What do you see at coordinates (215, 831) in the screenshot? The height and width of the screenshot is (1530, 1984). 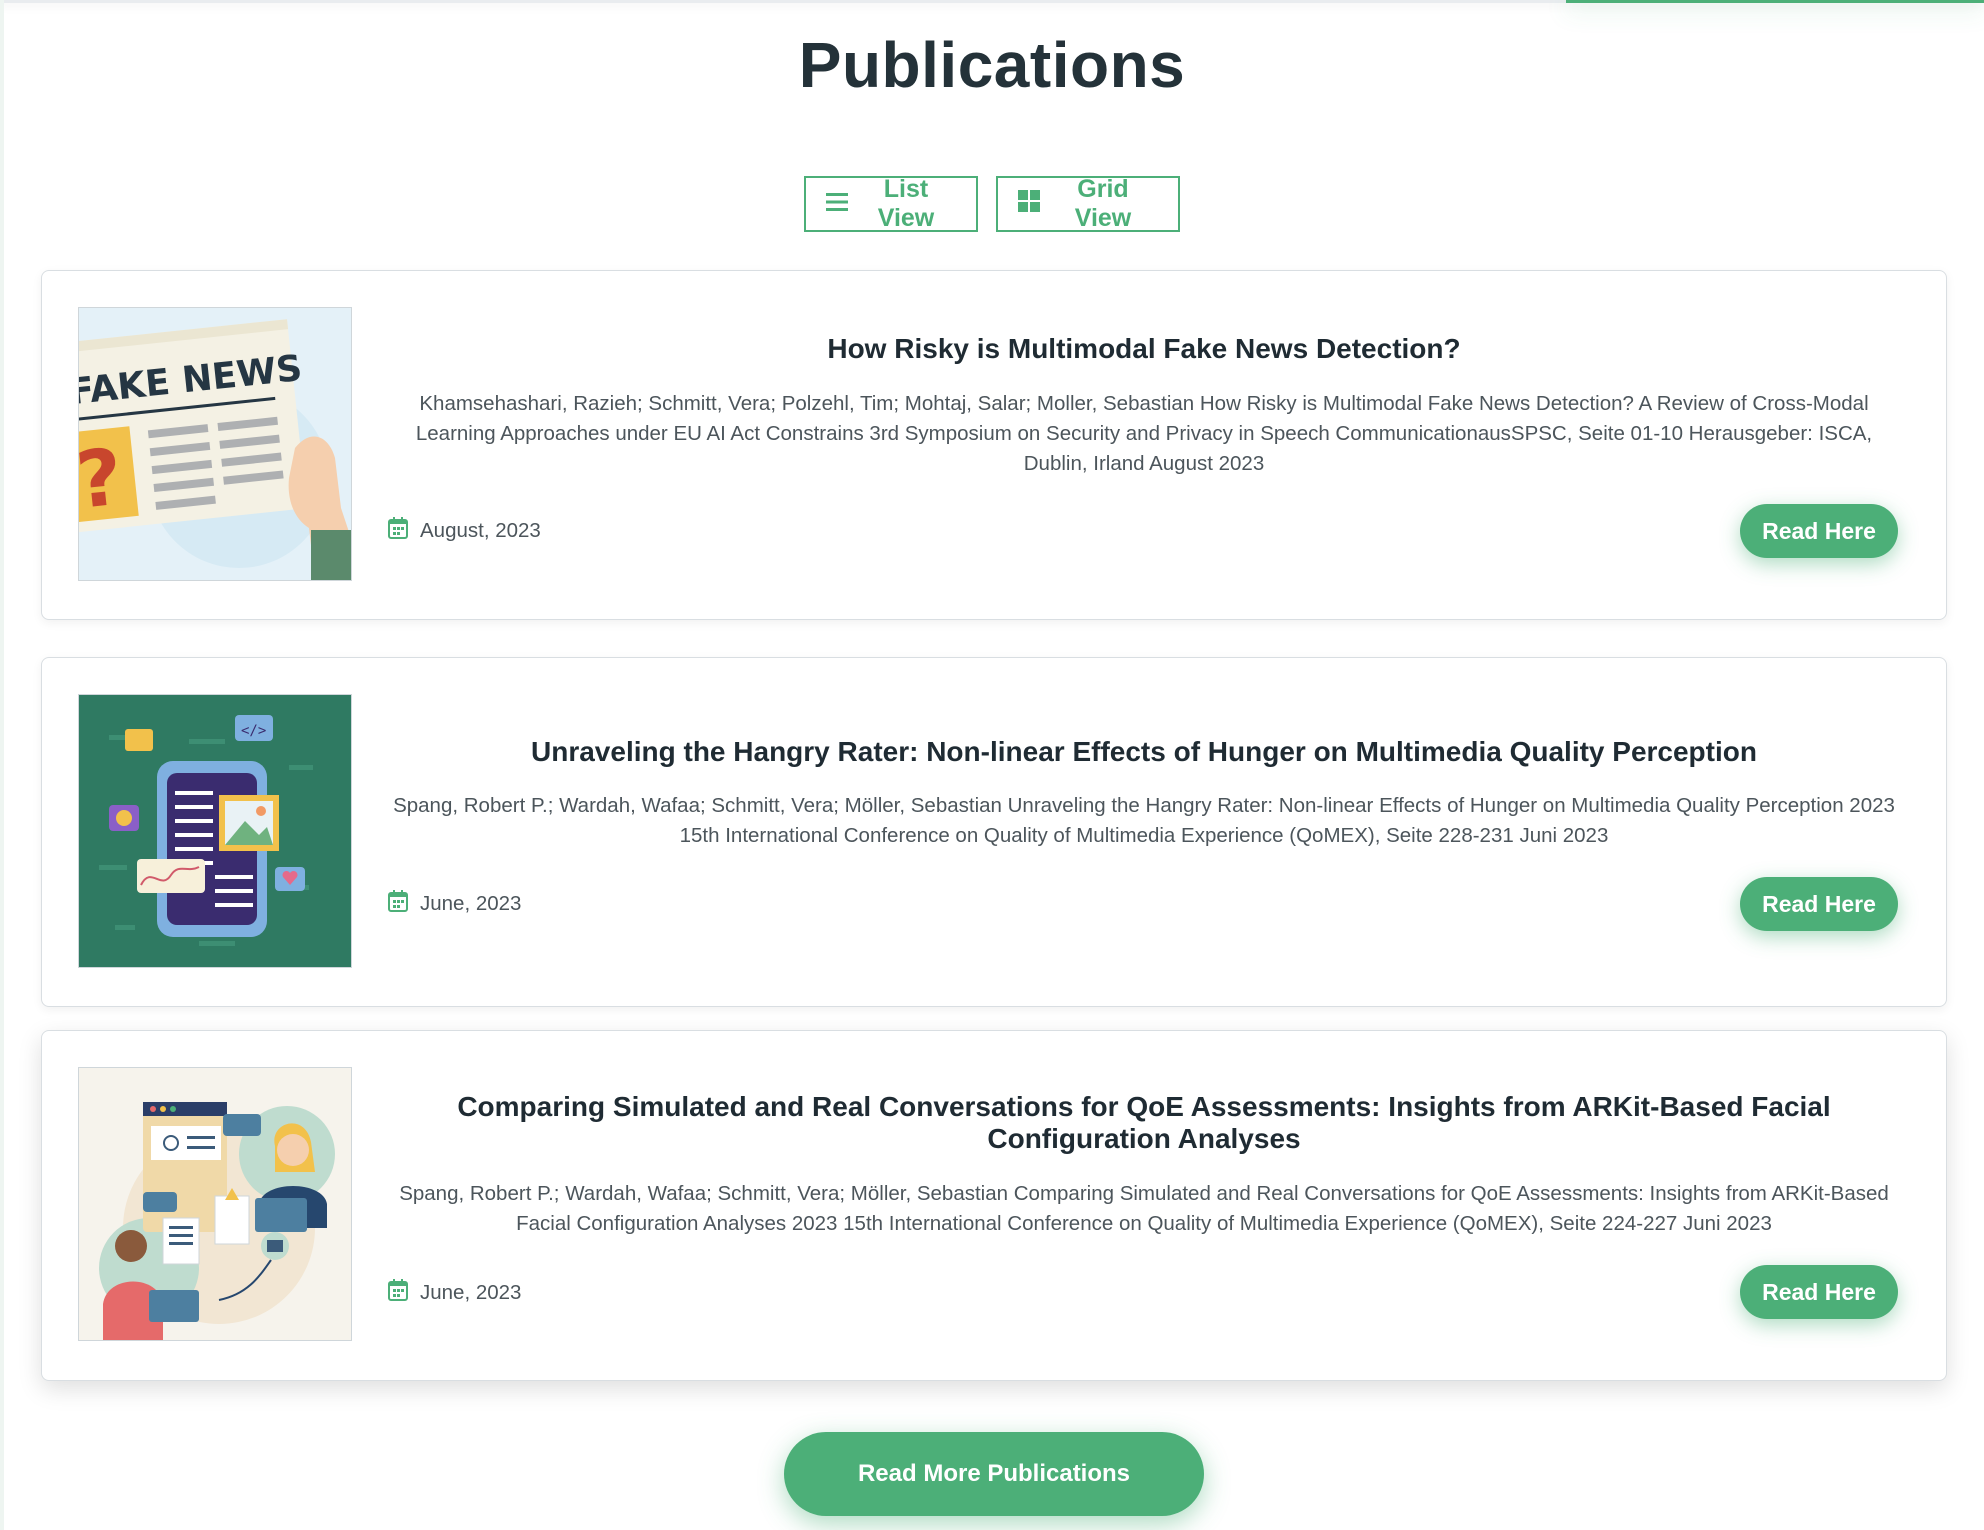 I see `multimedia-thumbnail: </>` at bounding box center [215, 831].